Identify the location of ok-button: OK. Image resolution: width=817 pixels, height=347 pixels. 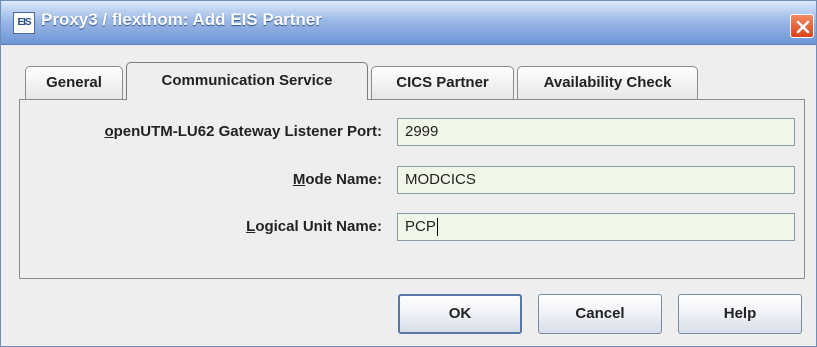
(460, 314).